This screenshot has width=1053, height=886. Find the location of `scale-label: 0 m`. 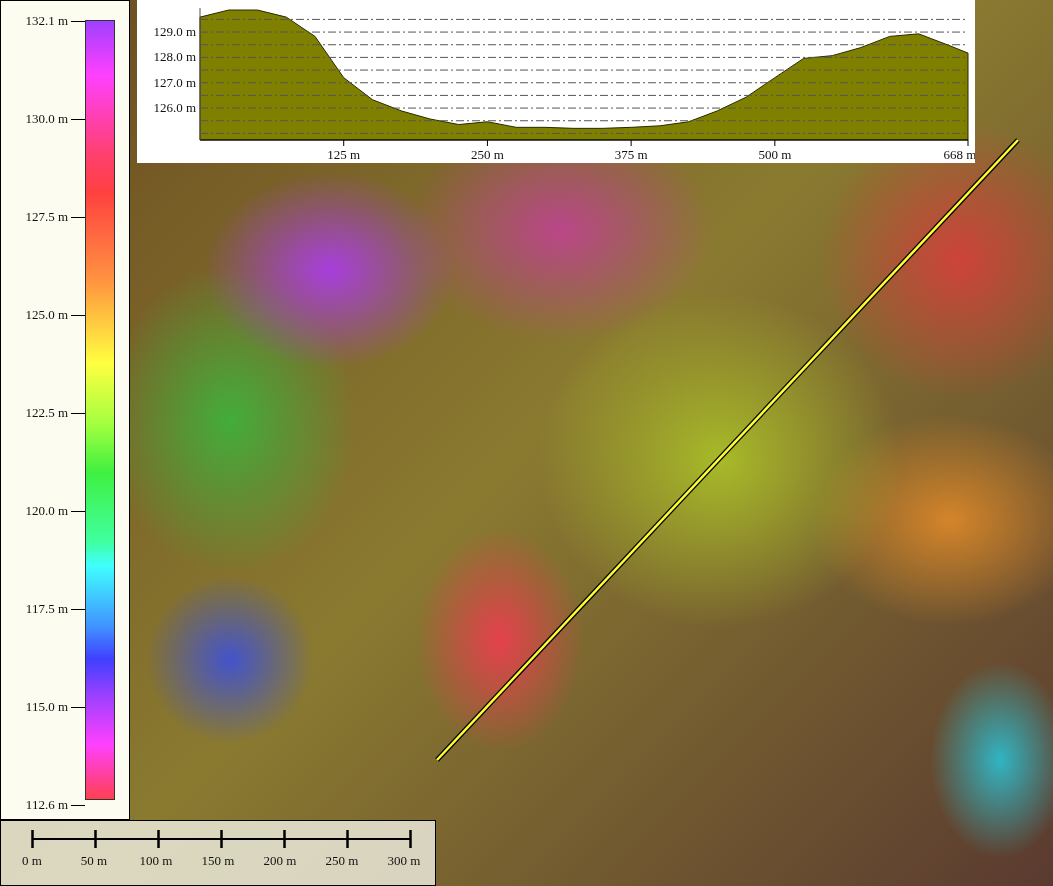

scale-label: 0 m is located at coordinates (32, 861).